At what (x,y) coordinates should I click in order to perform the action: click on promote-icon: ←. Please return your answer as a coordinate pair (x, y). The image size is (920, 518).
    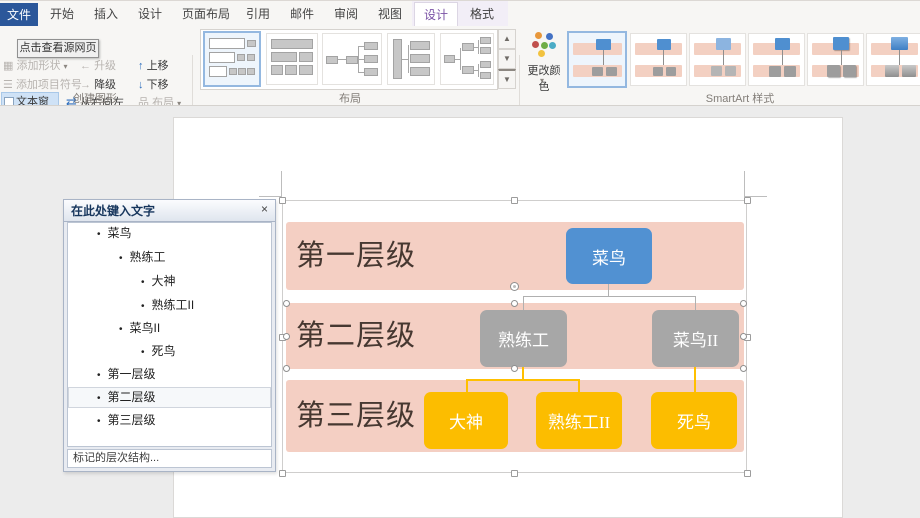
    Looking at the image, I should click on (85, 66).